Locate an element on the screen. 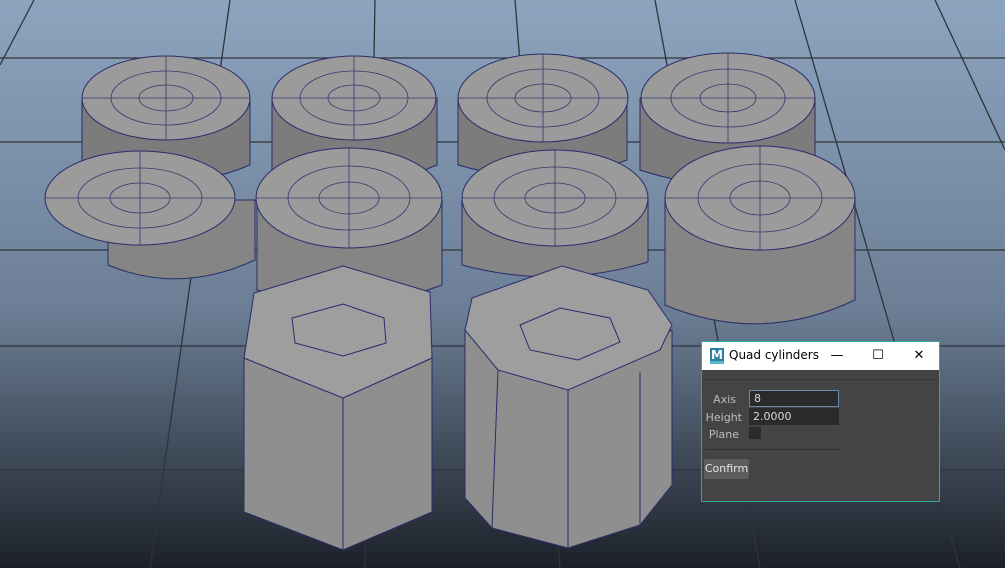  dialog-title: Quad cylinders is located at coordinates (774, 355).